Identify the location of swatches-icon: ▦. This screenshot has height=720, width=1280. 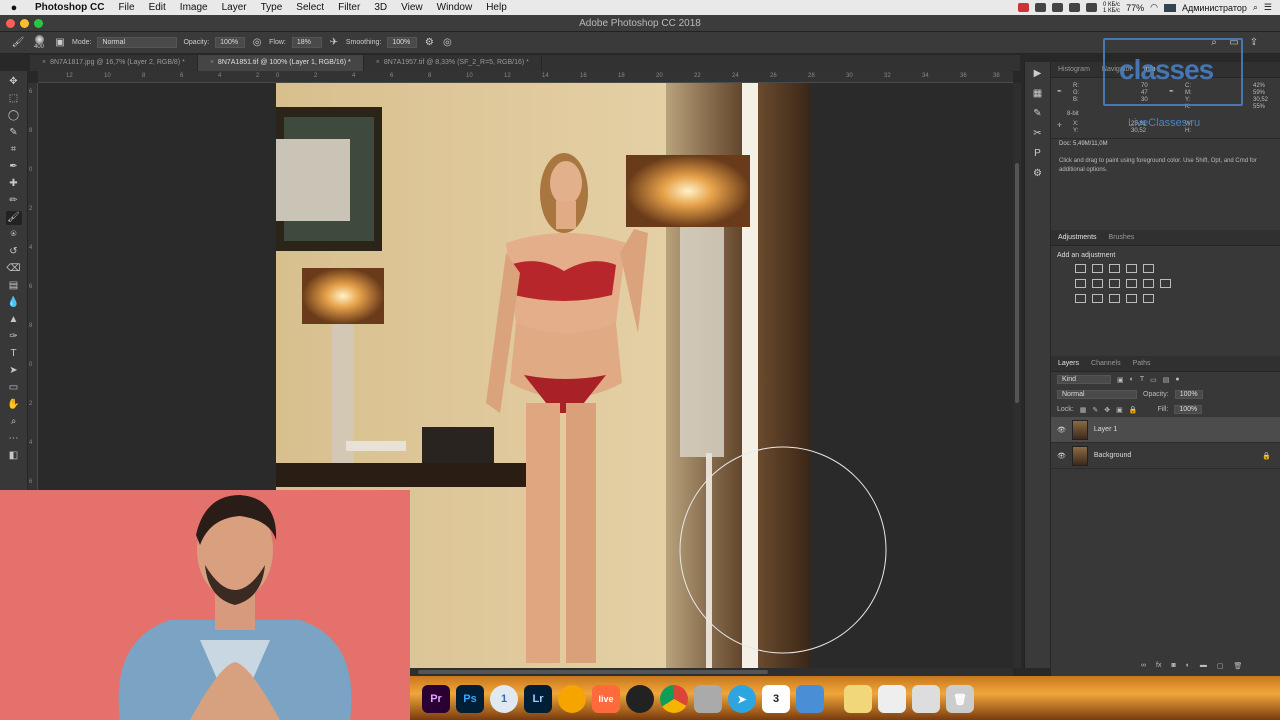
(1037, 93).